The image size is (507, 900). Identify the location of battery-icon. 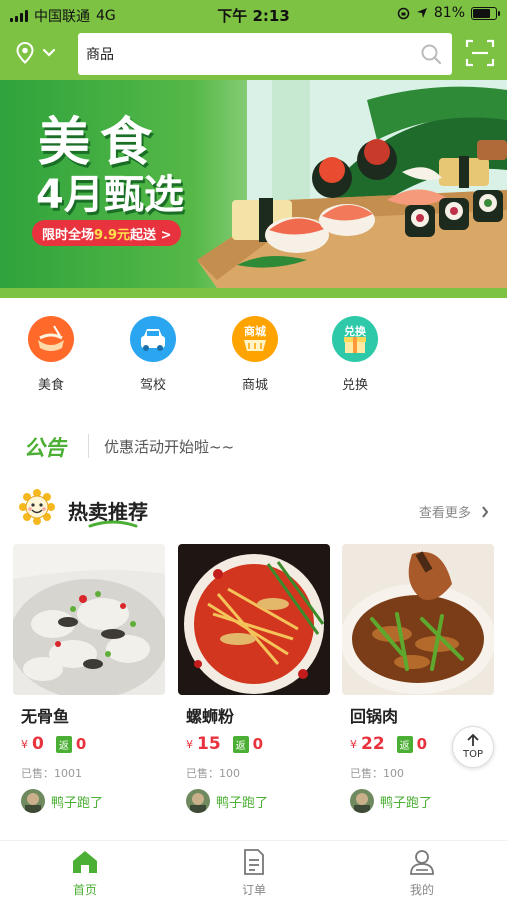
(485, 13).